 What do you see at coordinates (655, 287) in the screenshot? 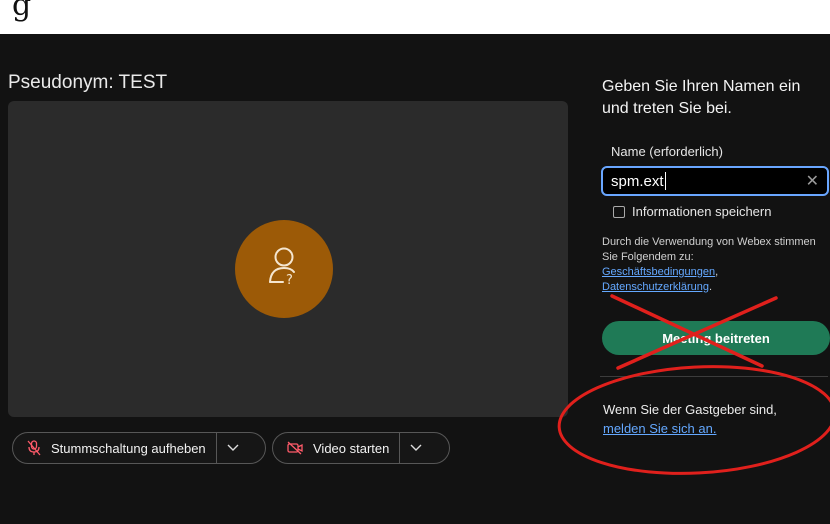
I see `privacy-policy-link: Datenschutzerklärung` at bounding box center [655, 287].